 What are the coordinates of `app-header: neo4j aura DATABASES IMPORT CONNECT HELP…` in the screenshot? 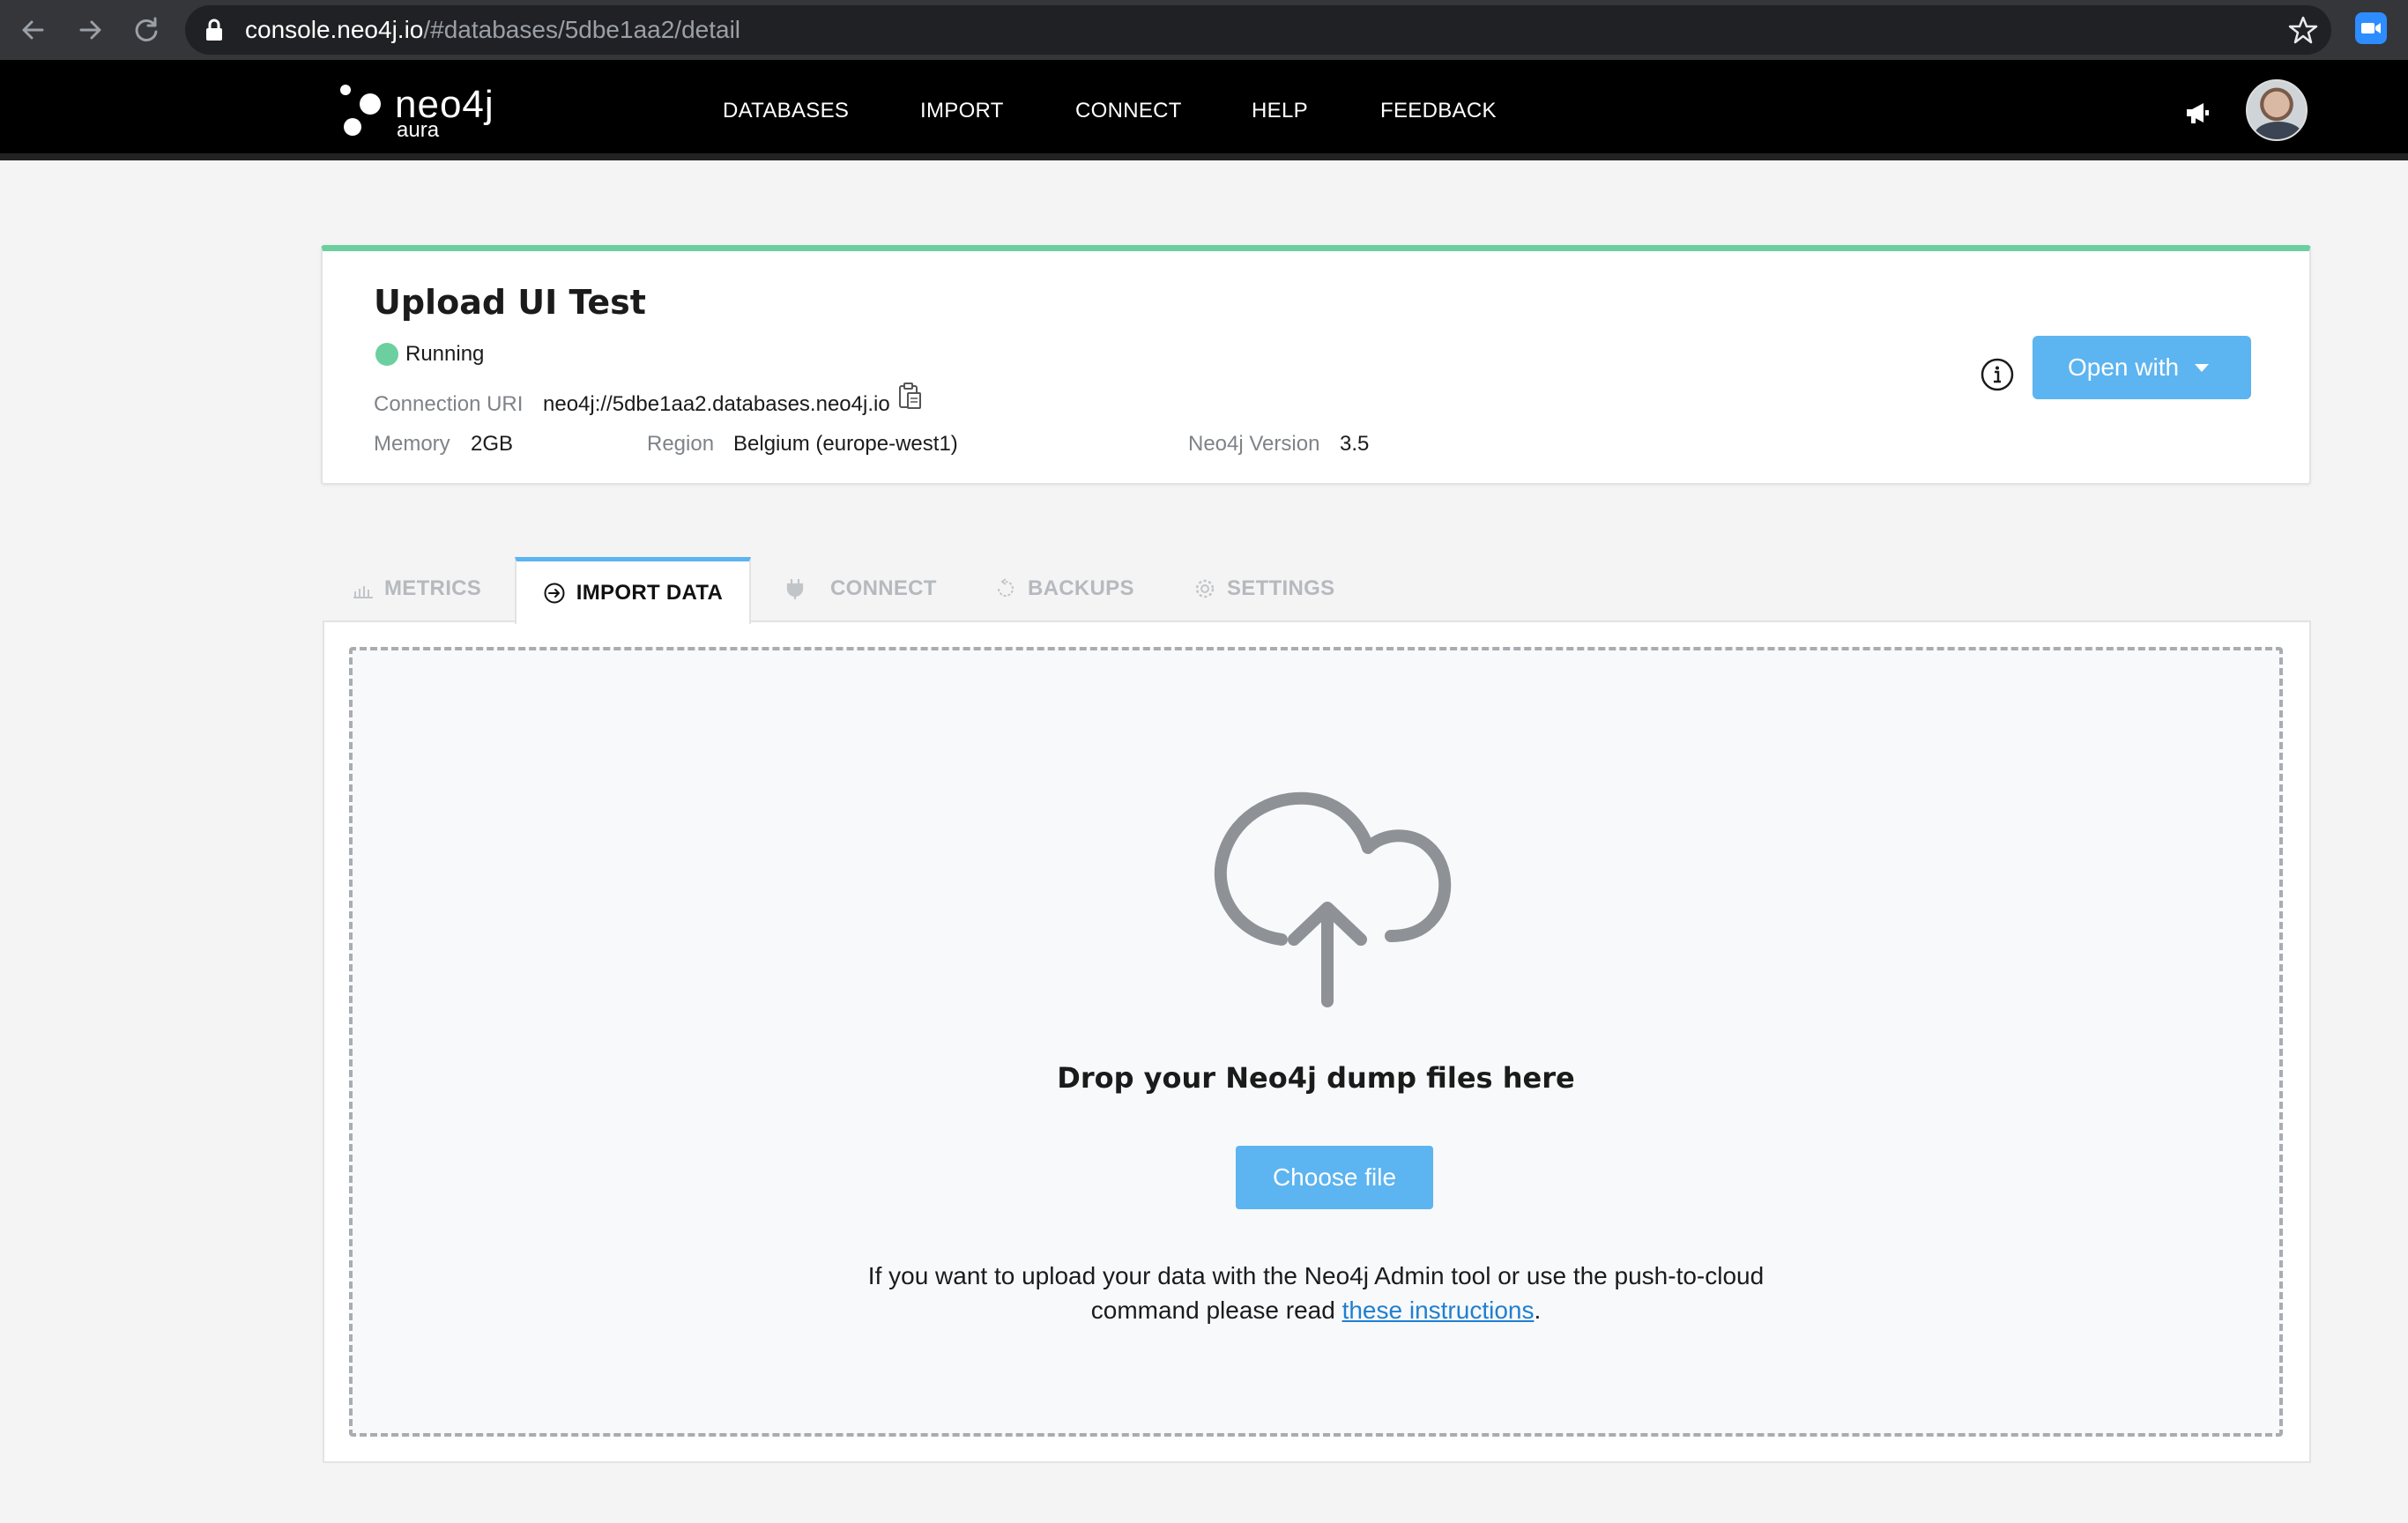 It's located at (1204, 110).